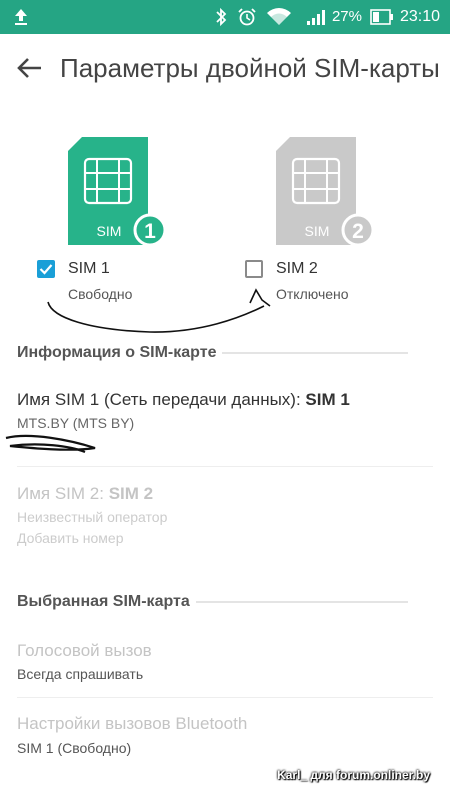 This screenshot has height=800, width=450. I want to click on clock: 23:10, so click(419, 16).